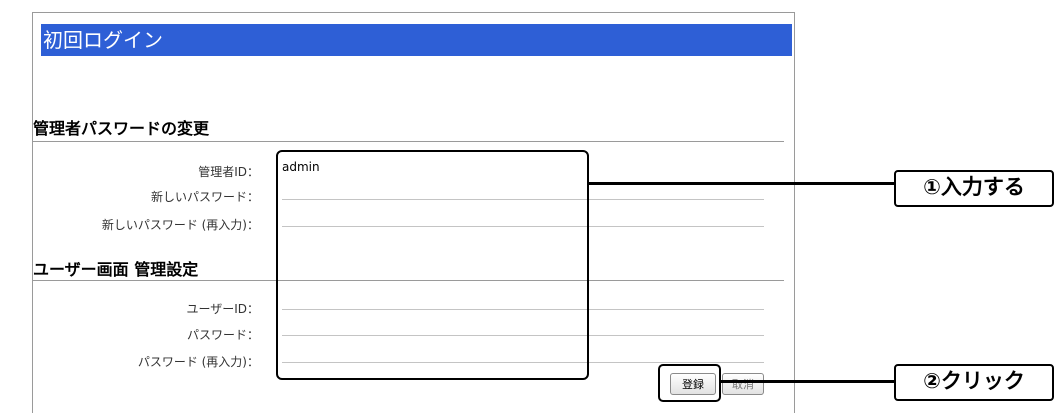 The image size is (1054, 413). Describe the element at coordinates (974, 188) in the screenshot. I see `step1-callout: ①入力する` at that location.